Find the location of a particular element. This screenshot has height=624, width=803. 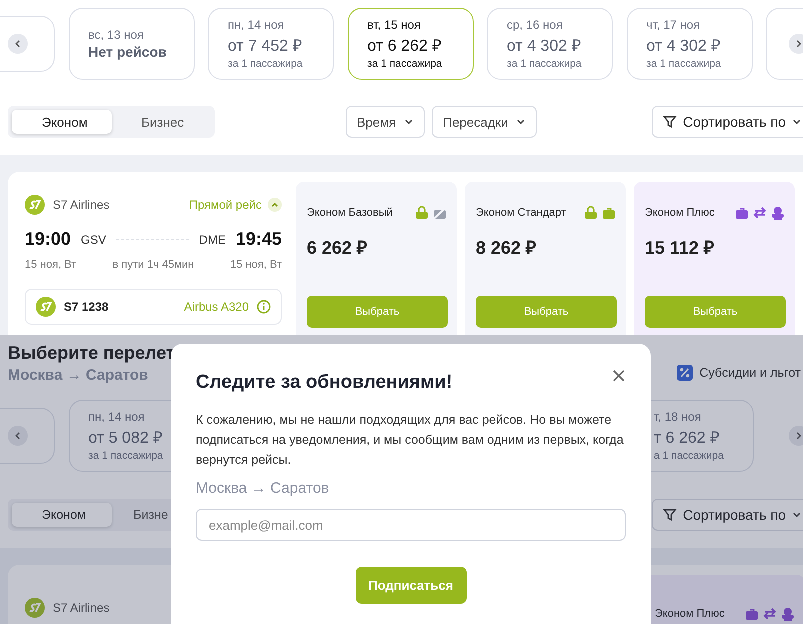

filter-dropdown: Пересадки is located at coordinates (485, 122).